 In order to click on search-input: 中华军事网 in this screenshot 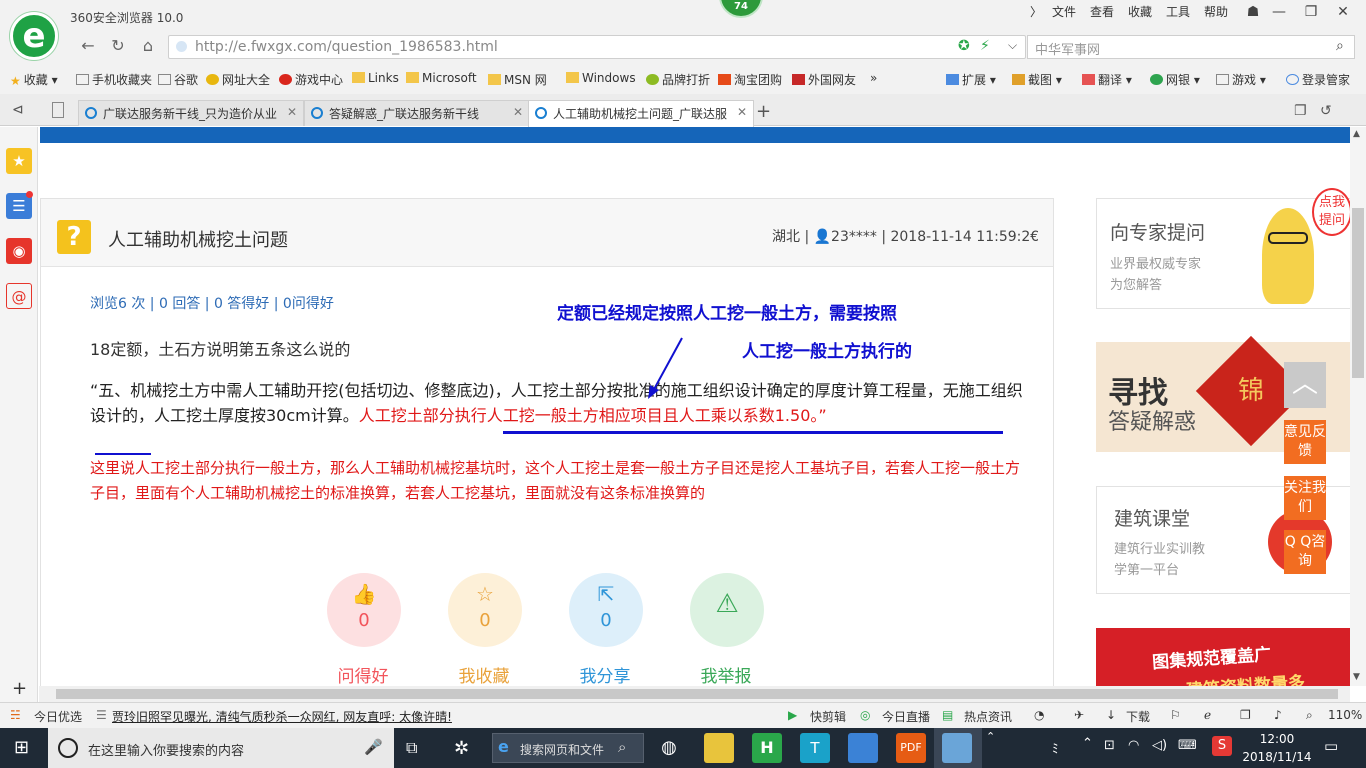, I will do `click(1067, 48)`.